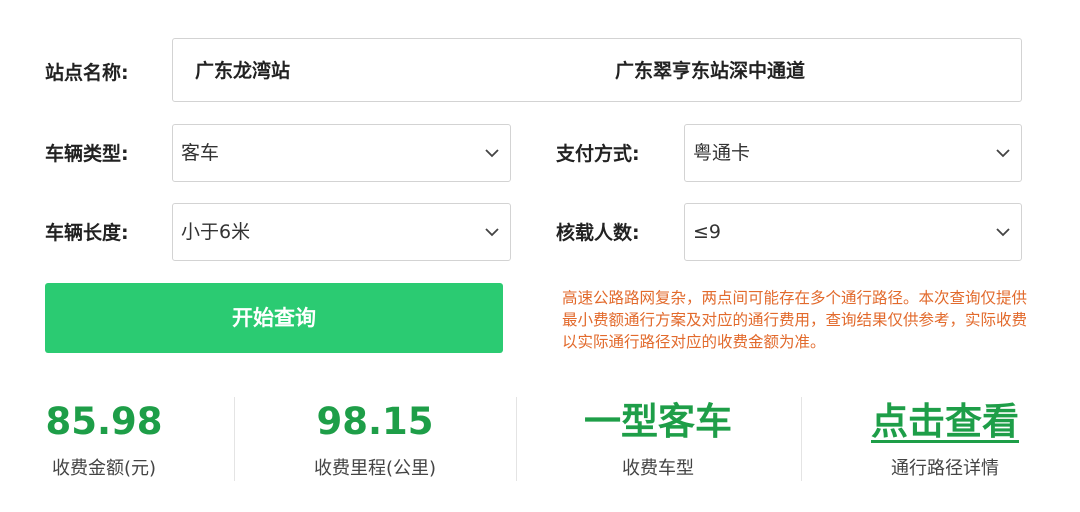  I want to click on distance-value: 98.15, so click(375, 421).